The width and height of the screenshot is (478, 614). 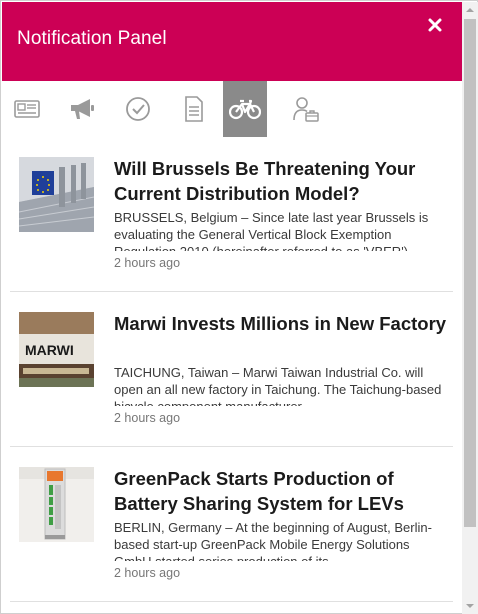 I want to click on scroll-up-arrow-icon, so click(x=470, y=10).